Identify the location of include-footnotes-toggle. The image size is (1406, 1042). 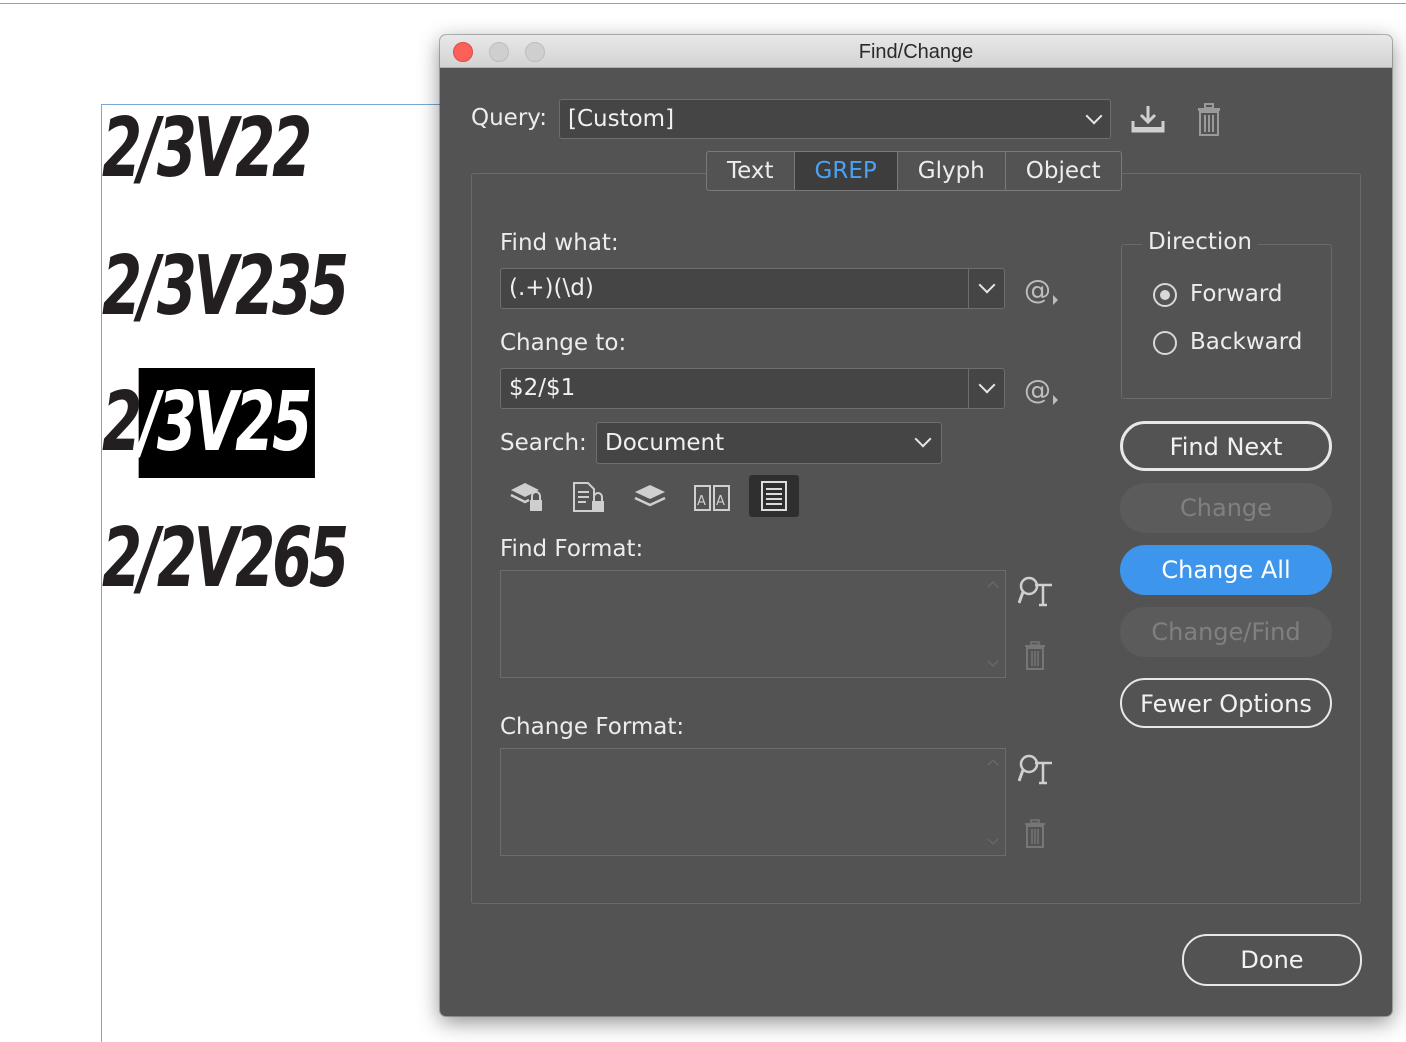
(774, 496).